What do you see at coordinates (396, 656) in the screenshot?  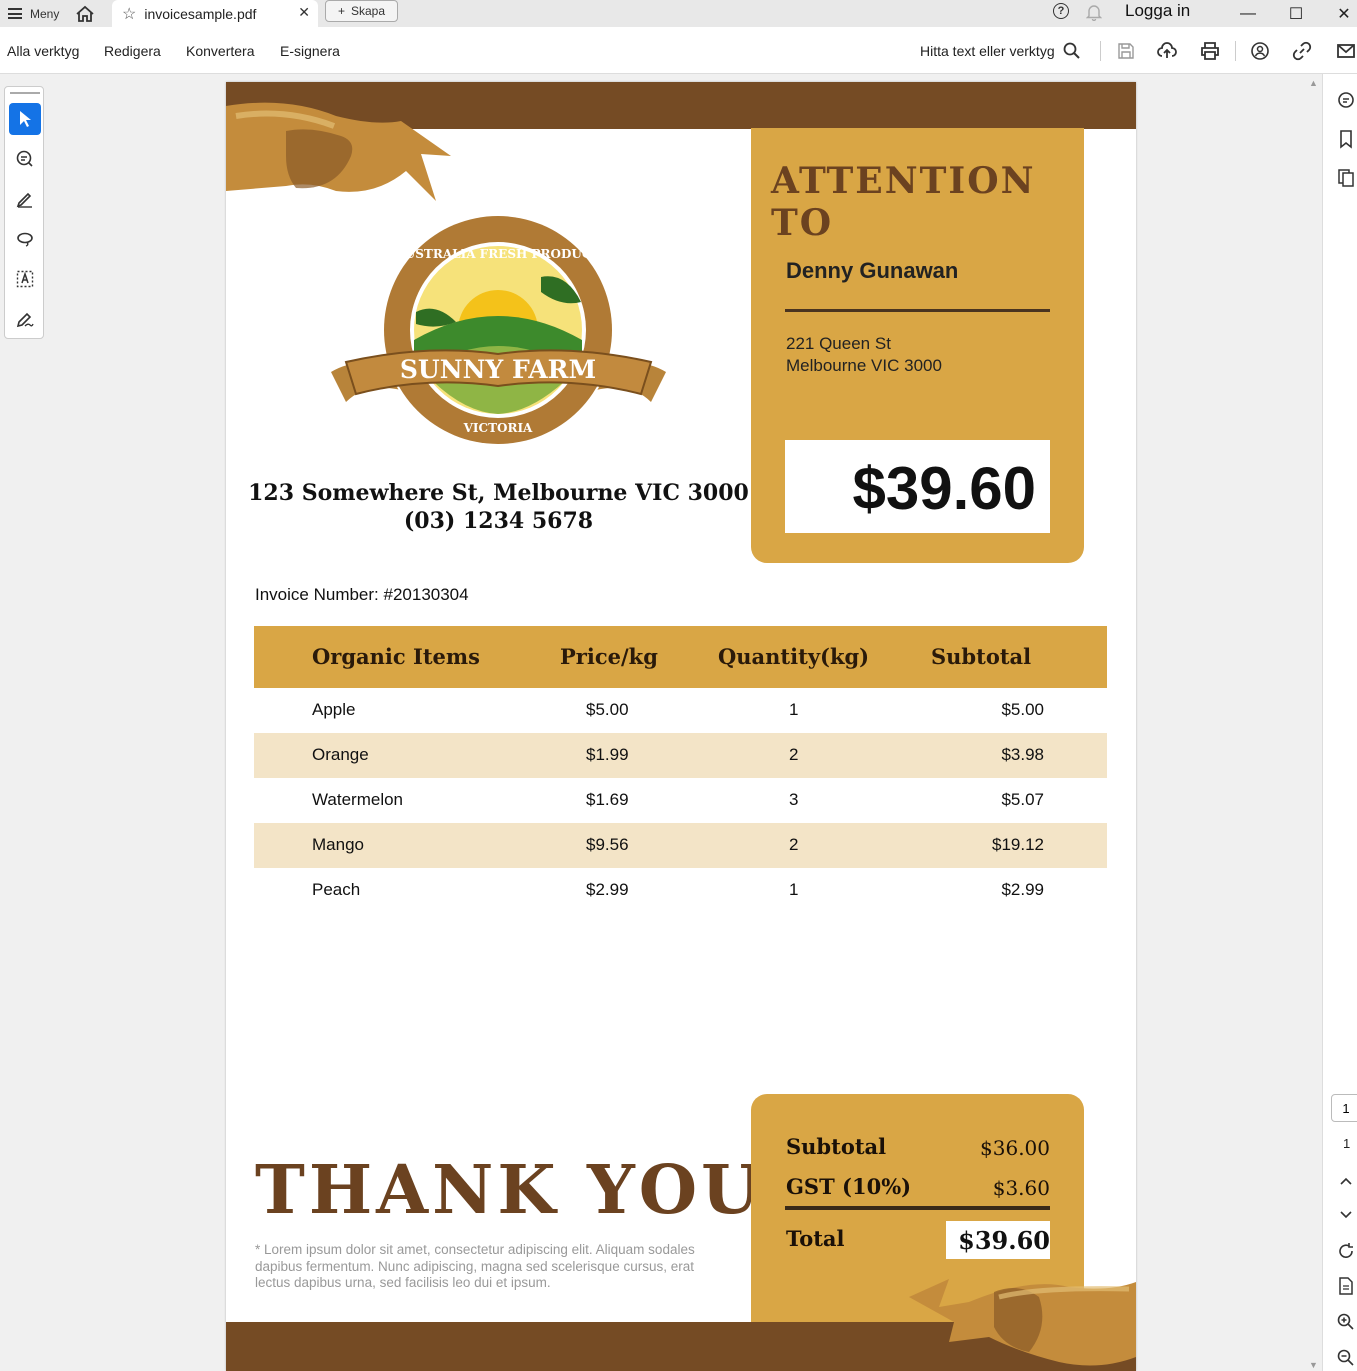 I see `column-header: Organic Items` at bounding box center [396, 656].